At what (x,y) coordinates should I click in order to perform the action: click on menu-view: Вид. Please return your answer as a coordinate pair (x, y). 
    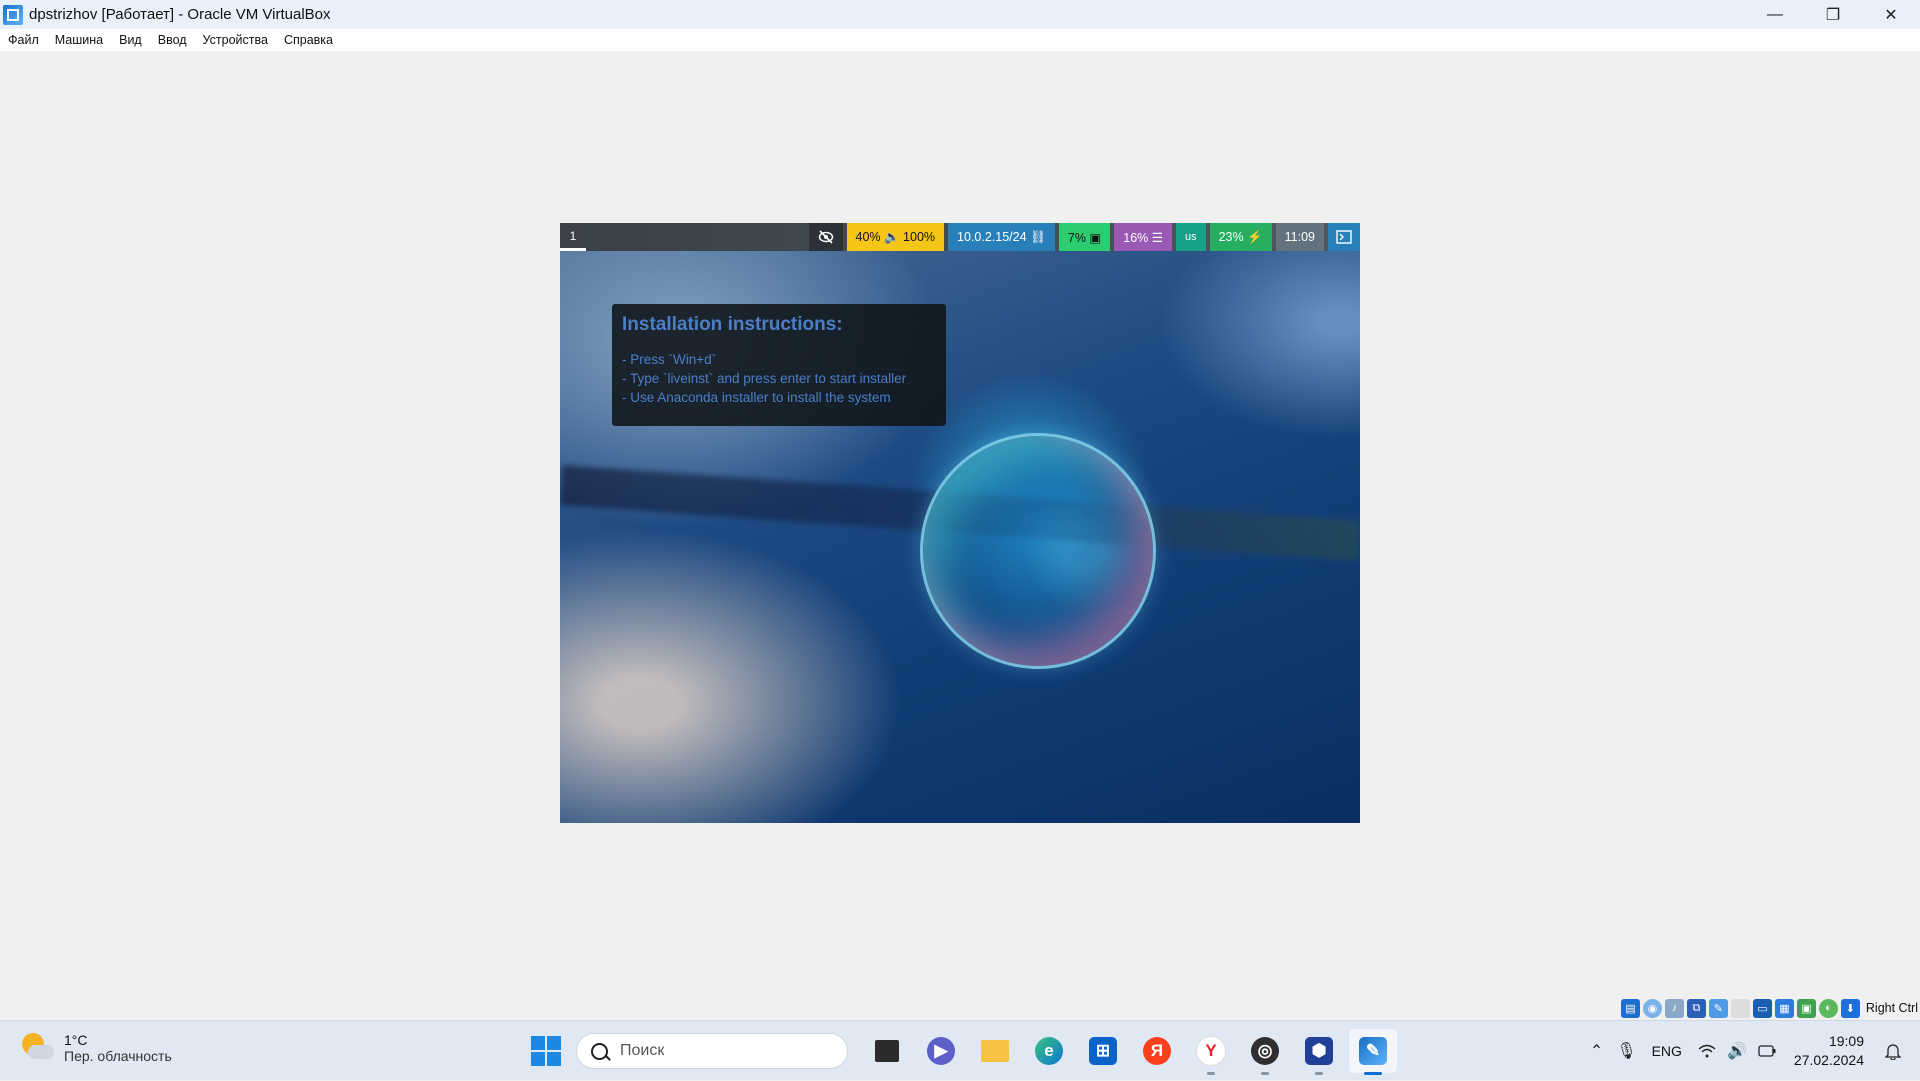
    Looking at the image, I should click on (130, 40).